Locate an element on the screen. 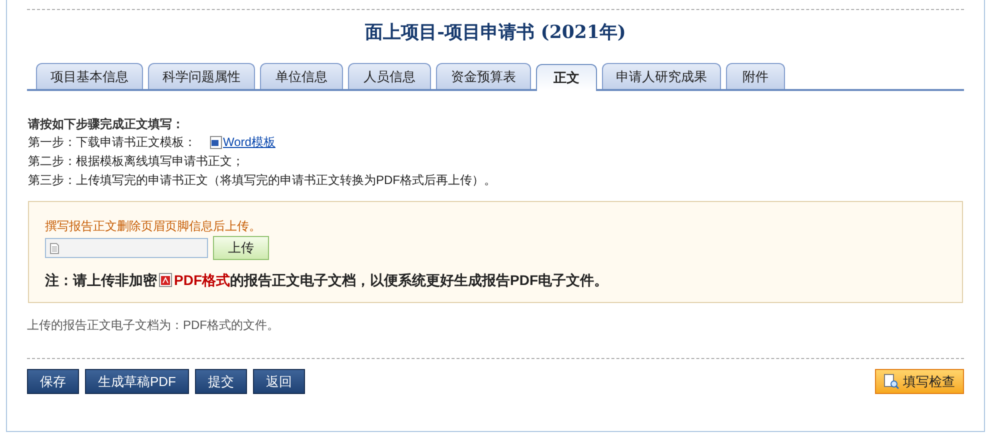  file-type-note: 上传的报告正文电子文档为：PDF格式的文件。 is located at coordinates (153, 325).